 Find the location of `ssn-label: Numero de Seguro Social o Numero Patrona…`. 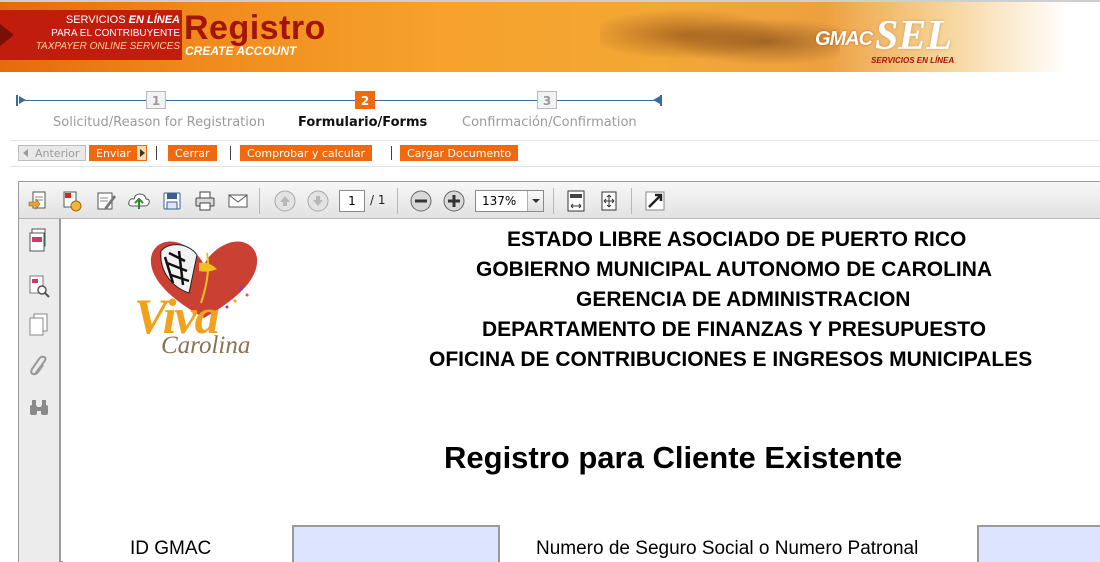

ssn-label: Numero de Seguro Social o Numero Patrona… is located at coordinates (727, 548).